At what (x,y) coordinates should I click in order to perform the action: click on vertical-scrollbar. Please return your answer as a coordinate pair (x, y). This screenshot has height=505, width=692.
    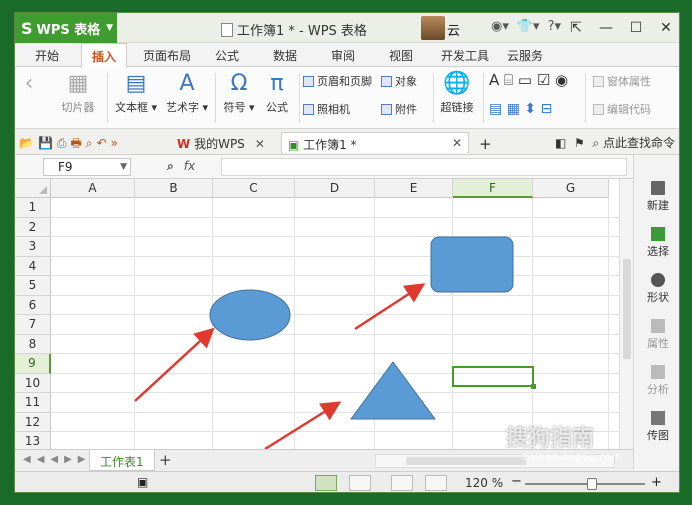
    Looking at the image, I should click on (626, 314).